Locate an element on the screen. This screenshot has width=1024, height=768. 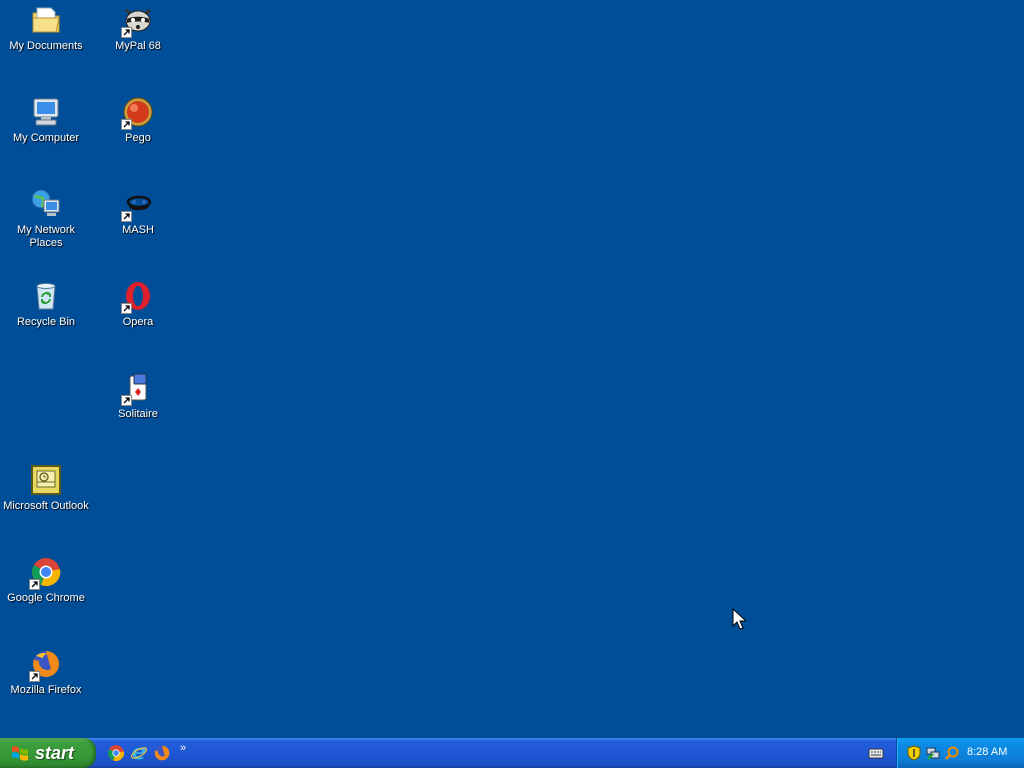
desktop-icon-opera: Opera is located at coordinates (138, 316).